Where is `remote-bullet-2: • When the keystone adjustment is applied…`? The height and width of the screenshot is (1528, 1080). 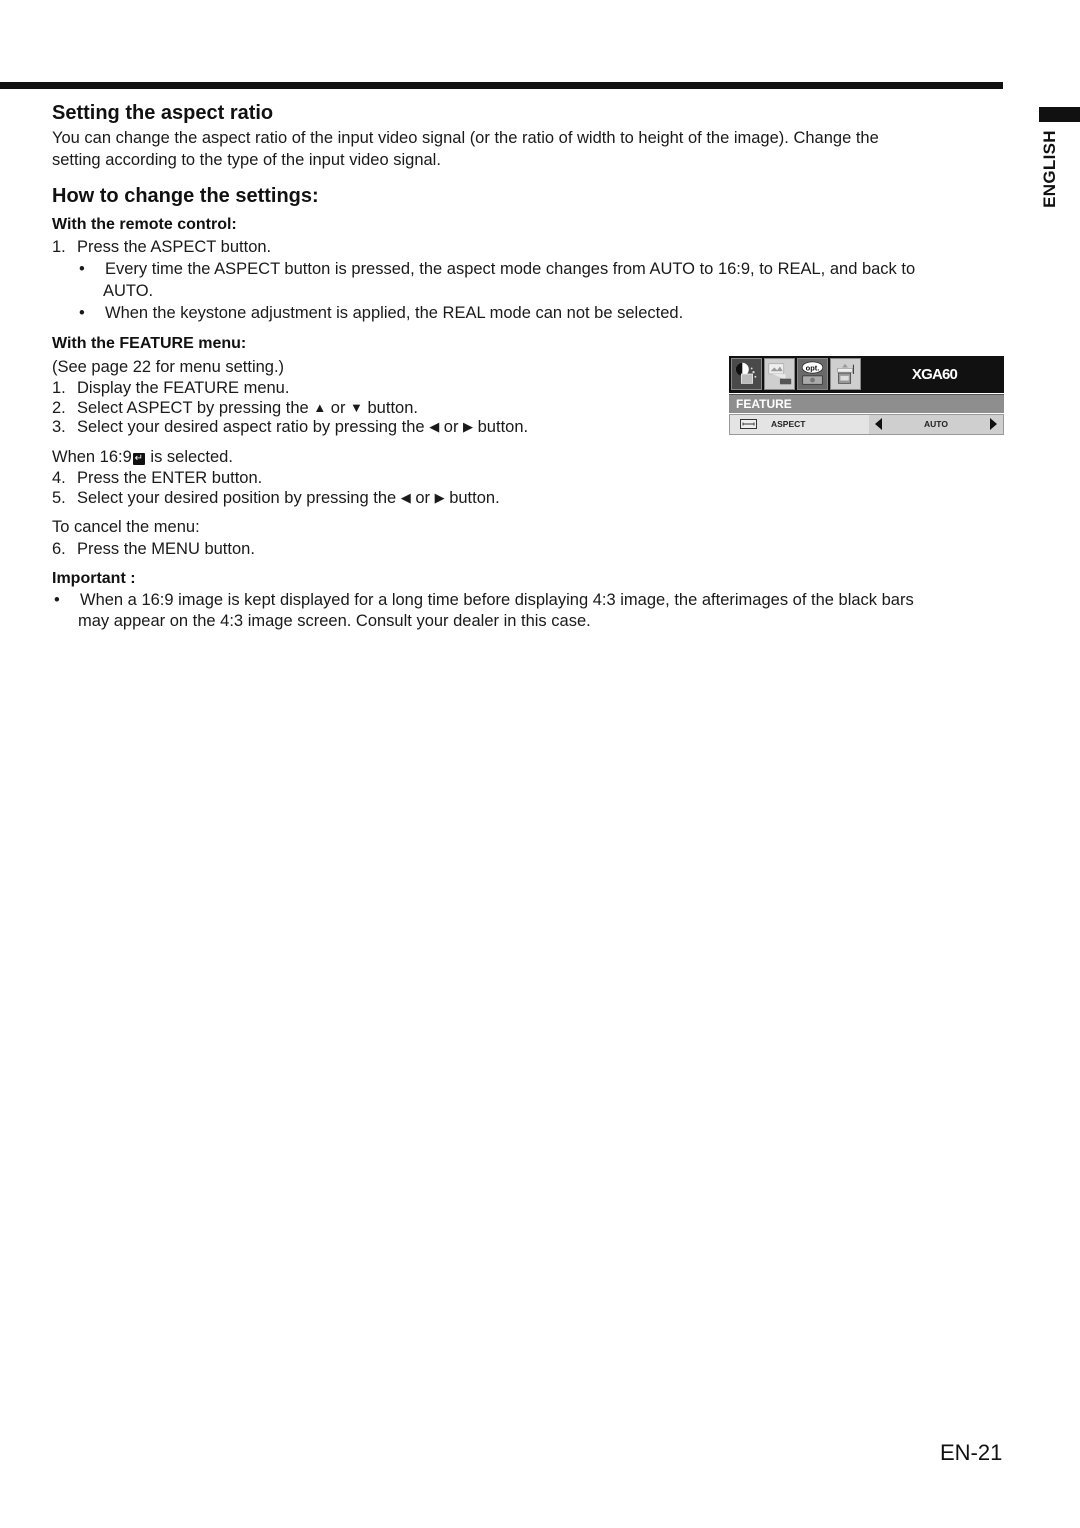 remote-bullet-2: • When the keystone adjustment is applied… is located at coordinates (380, 313).